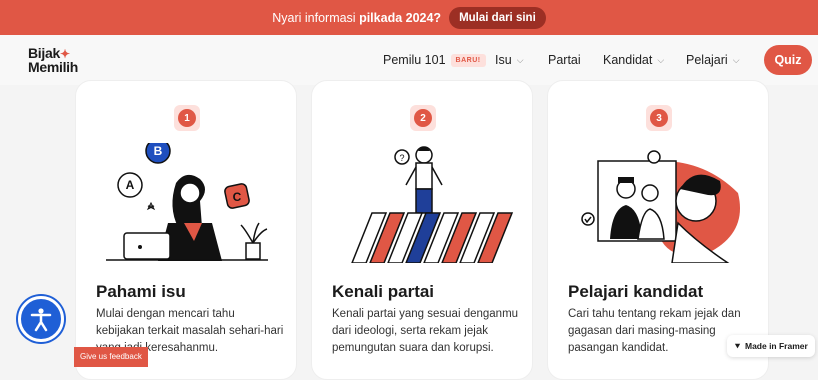 The height and width of the screenshot is (380, 818). What do you see at coordinates (141, 291) in the screenshot?
I see `card-title: Pahami isu` at bounding box center [141, 291].